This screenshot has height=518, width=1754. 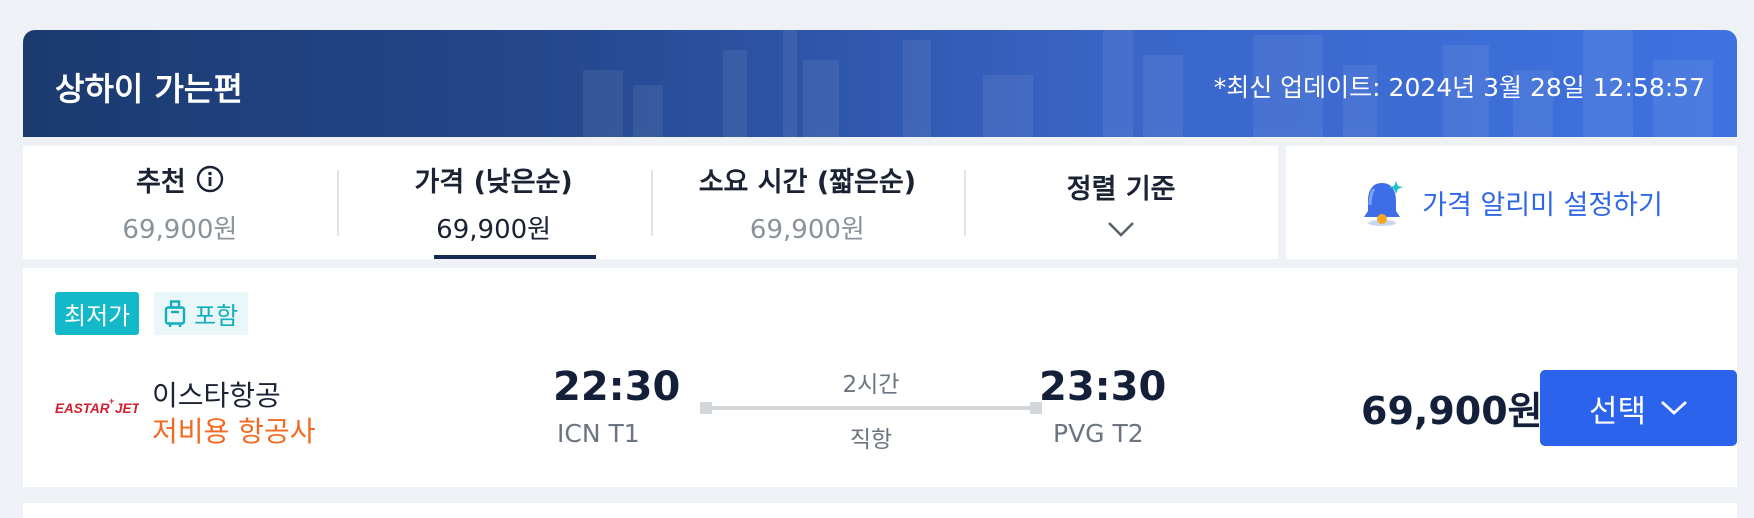 What do you see at coordinates (880, 510) in the screenshot?
I see `next-flight-card` at bounding box center [880, 510].